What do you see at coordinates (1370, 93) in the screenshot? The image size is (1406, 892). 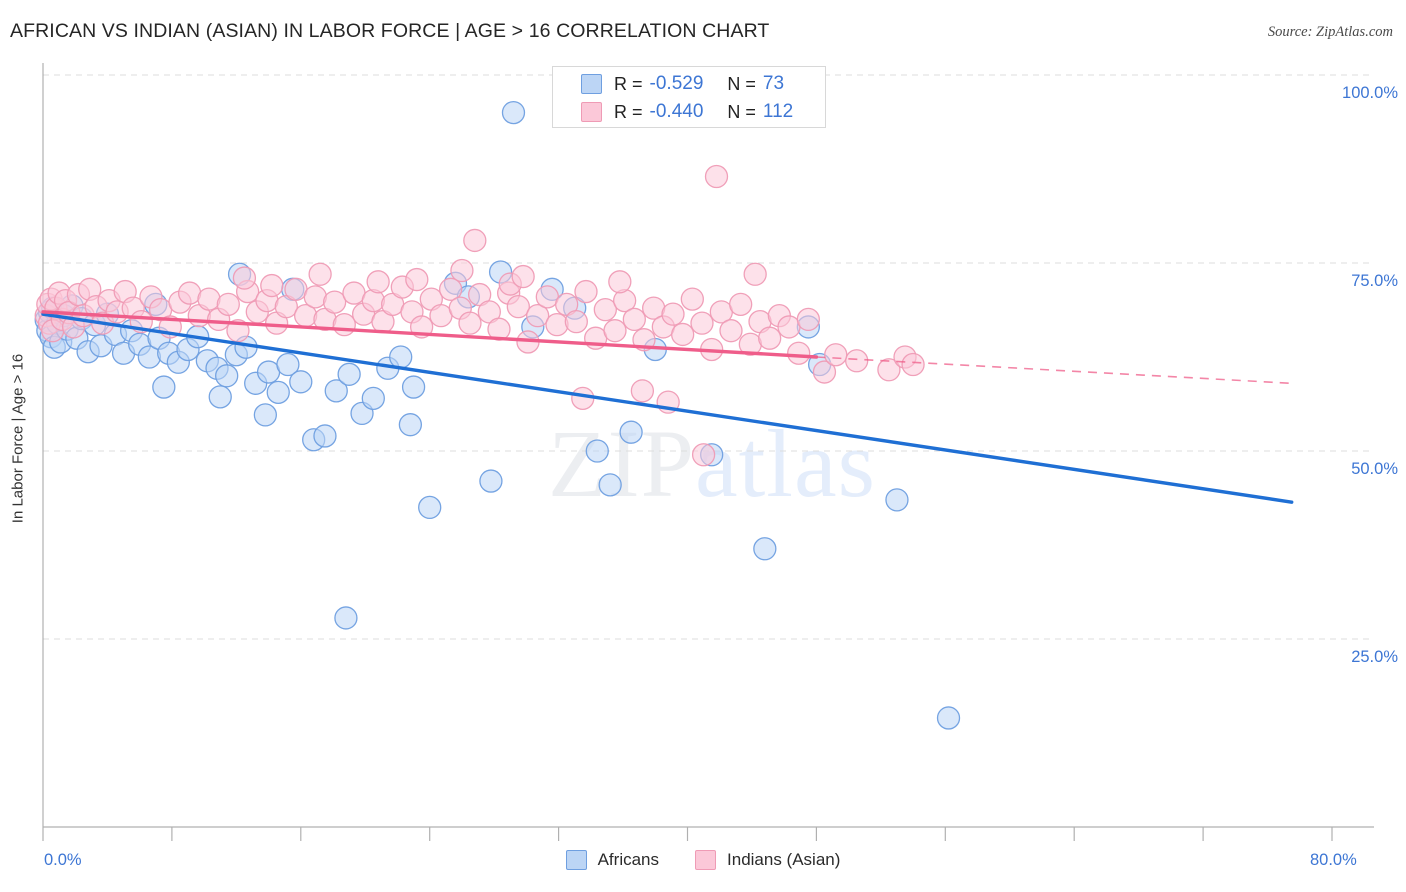 I see `y-tick-label: 100.0%` at bounding box center [1370, 93].